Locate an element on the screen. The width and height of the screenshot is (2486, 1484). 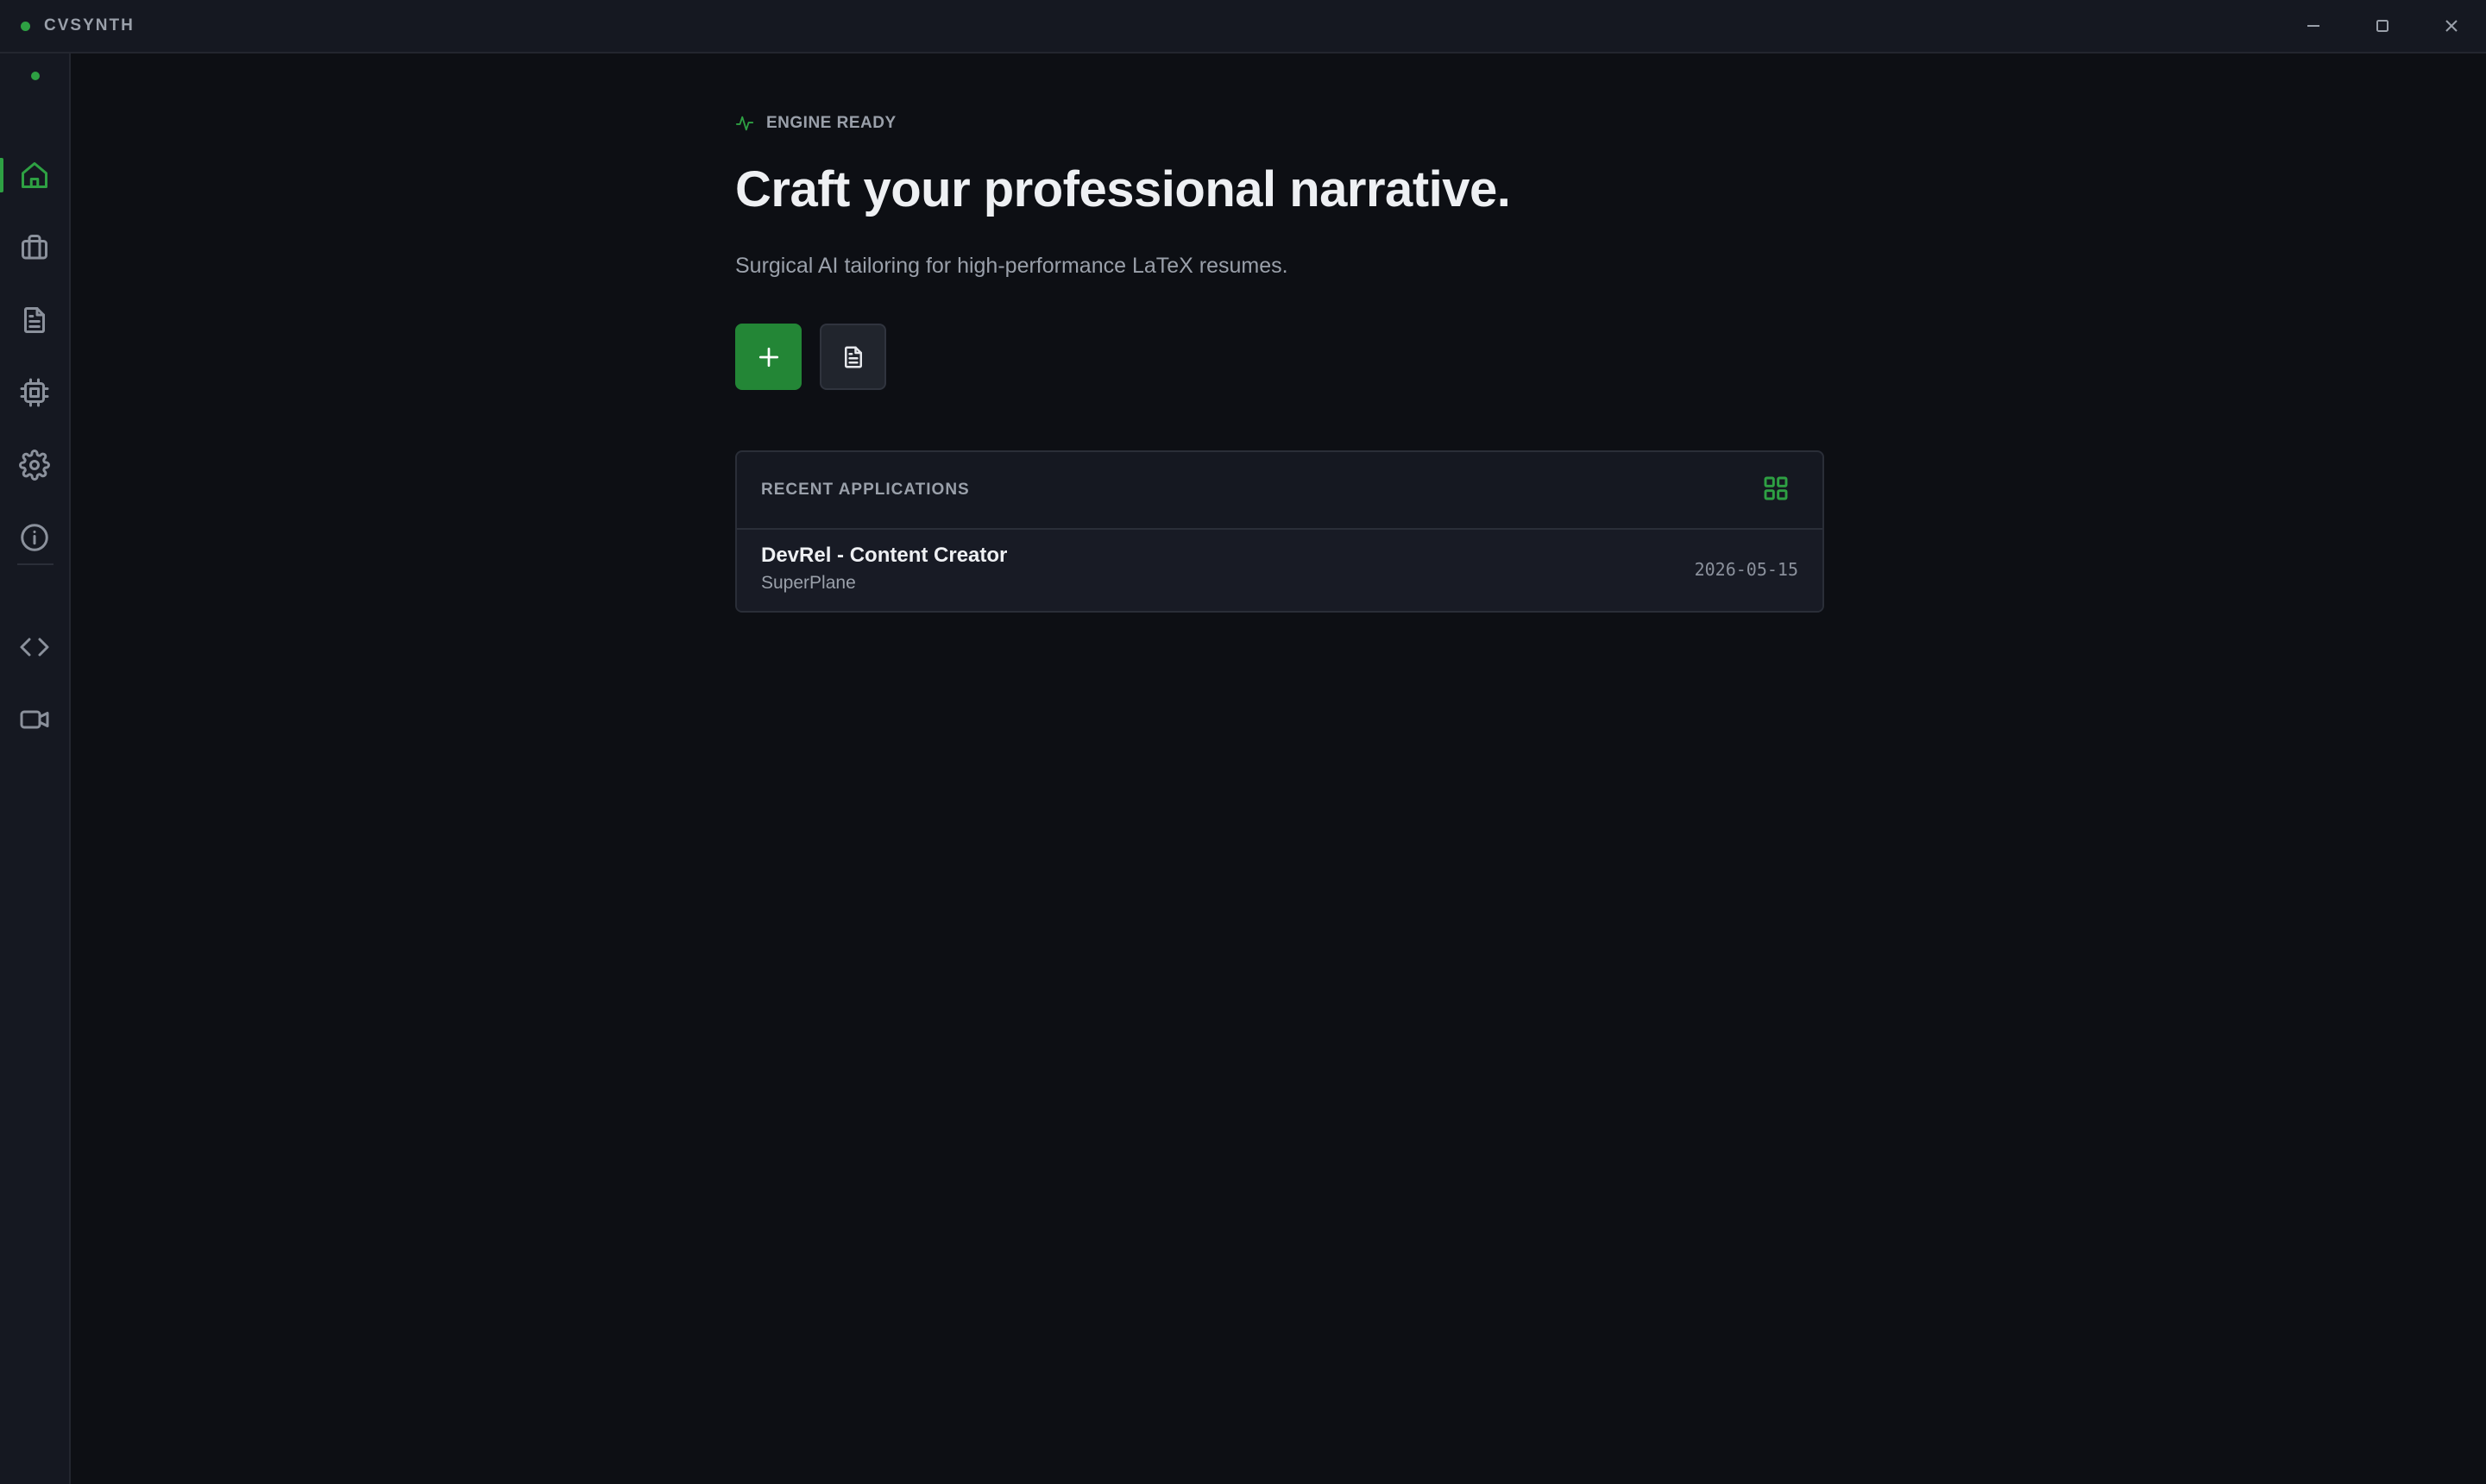
title-bar: CVSYNTH is located at coordinates (1243, 26).